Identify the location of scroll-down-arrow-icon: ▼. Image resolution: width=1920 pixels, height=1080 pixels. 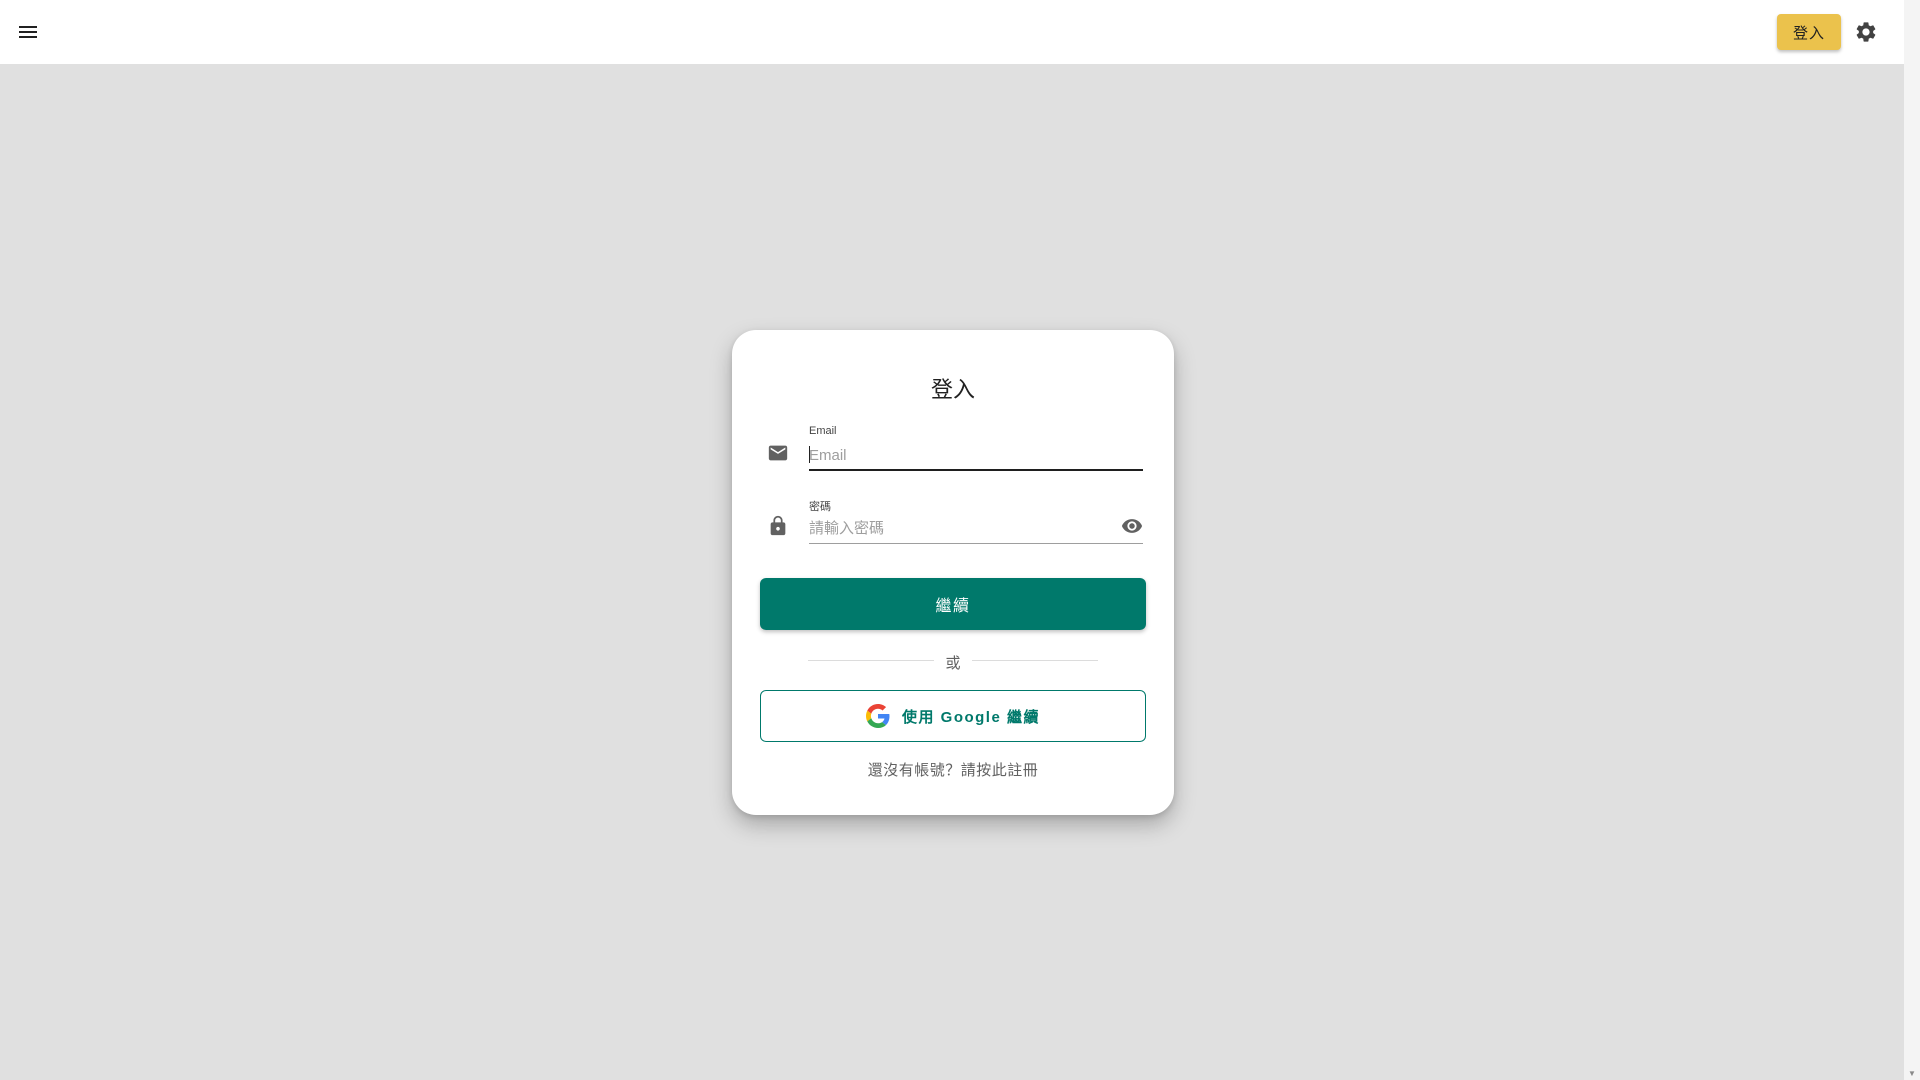
(1912, 1074).